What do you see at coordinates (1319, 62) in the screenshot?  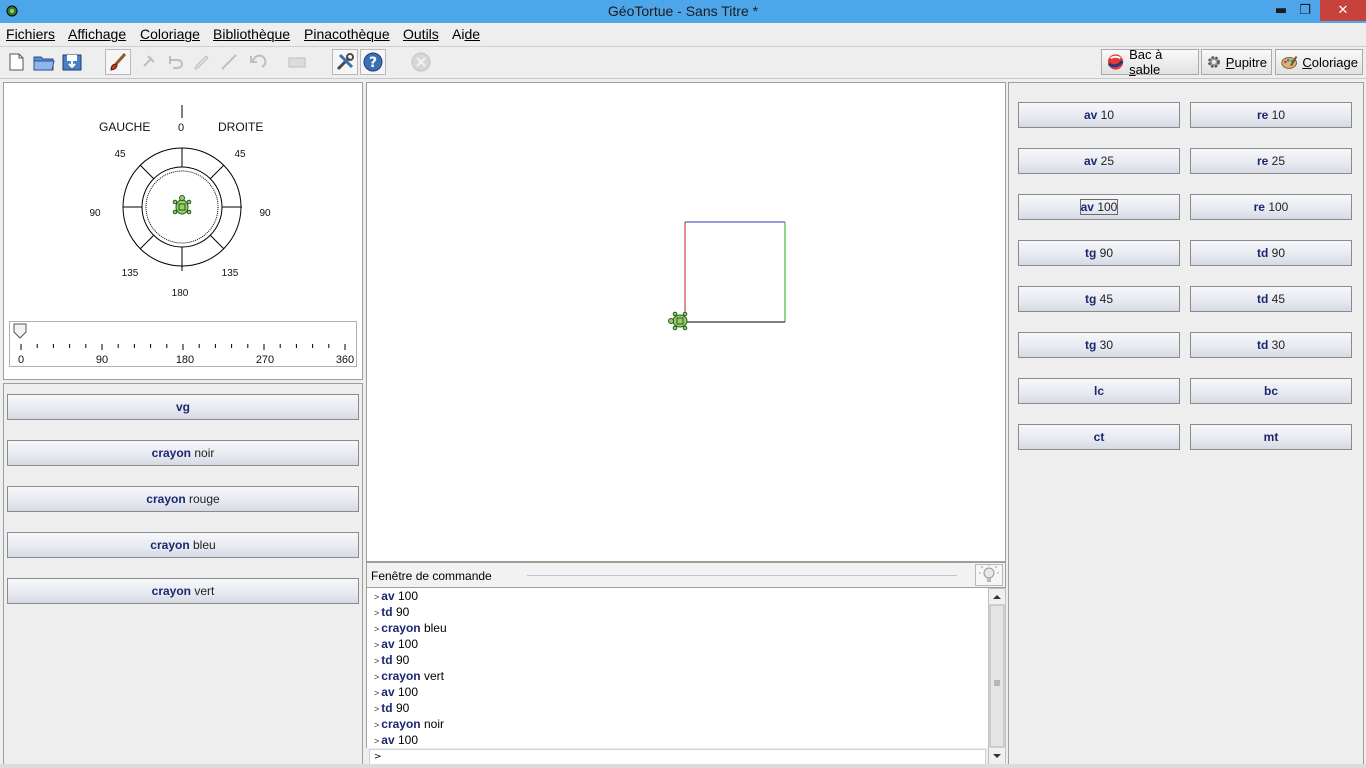 I see `tab-coloriage: Coloriage` at bounding box center [1319, 62].